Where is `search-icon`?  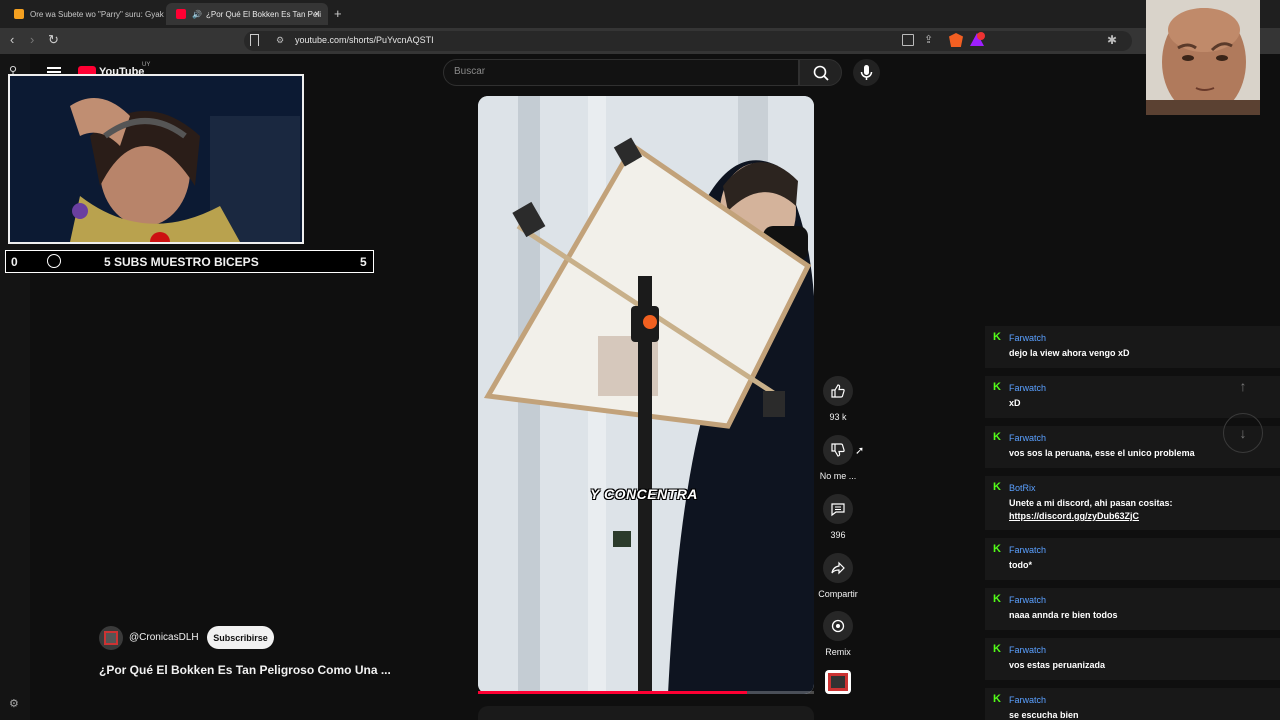
search-icon is located at coordinates (821, 73).